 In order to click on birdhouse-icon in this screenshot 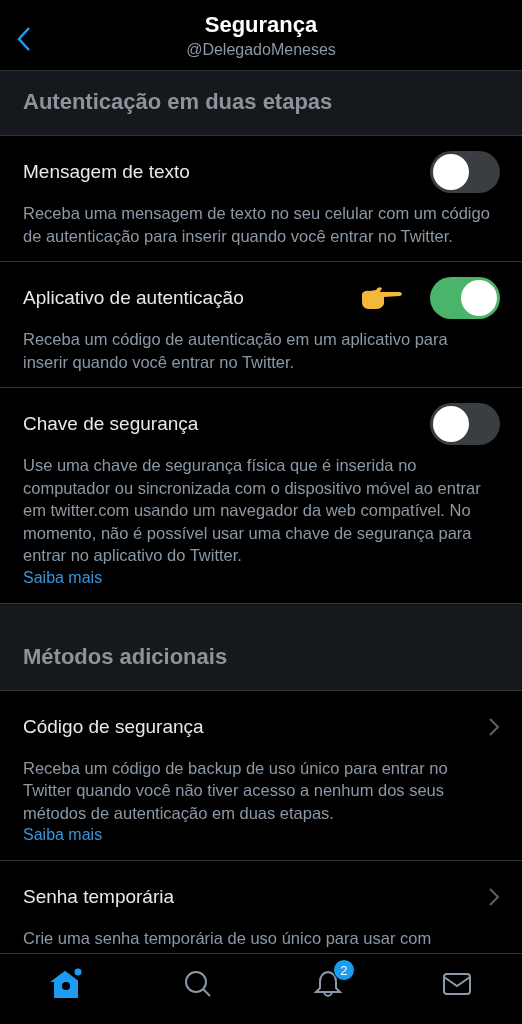, I will do `click(66, 984)`.